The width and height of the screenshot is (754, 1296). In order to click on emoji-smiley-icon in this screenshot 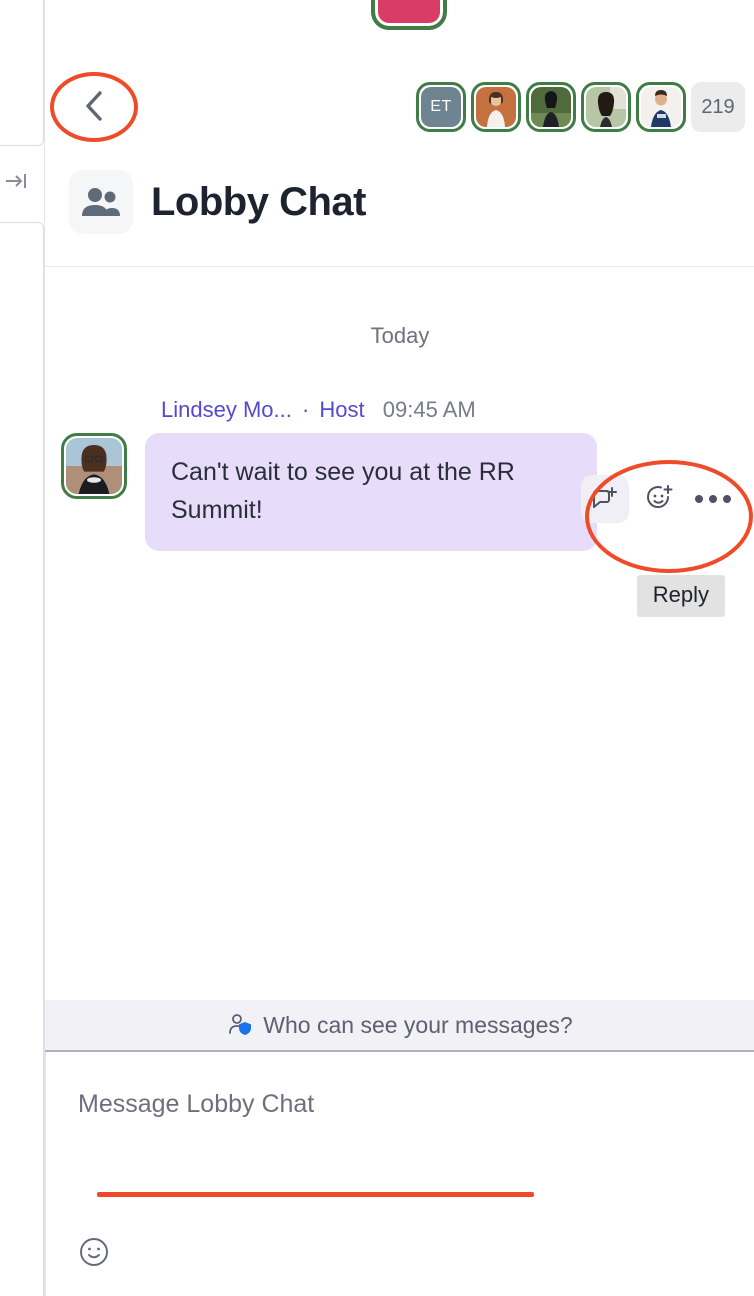, I will do `click(95, 1253)`.